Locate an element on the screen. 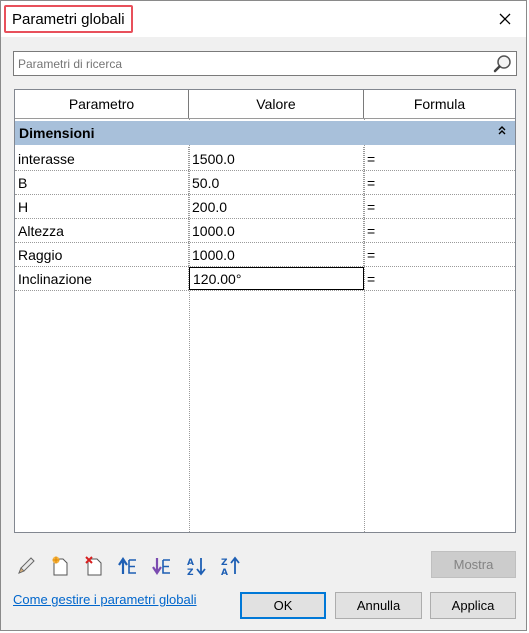 The width and height of the screenshot is (529, 633). table-row: Raggio 1000.0 = is located at coordinates (265, 255).